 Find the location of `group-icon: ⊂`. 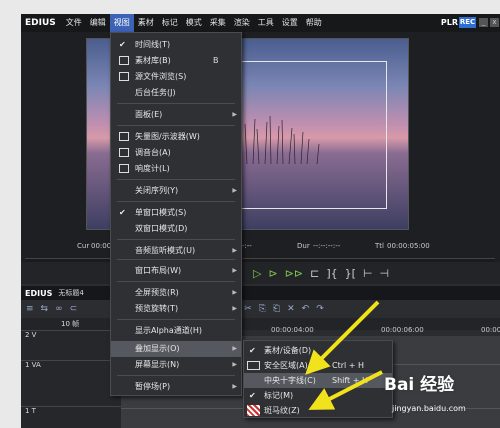

group-icon: ⊂ is located at coordinates (74, 309).